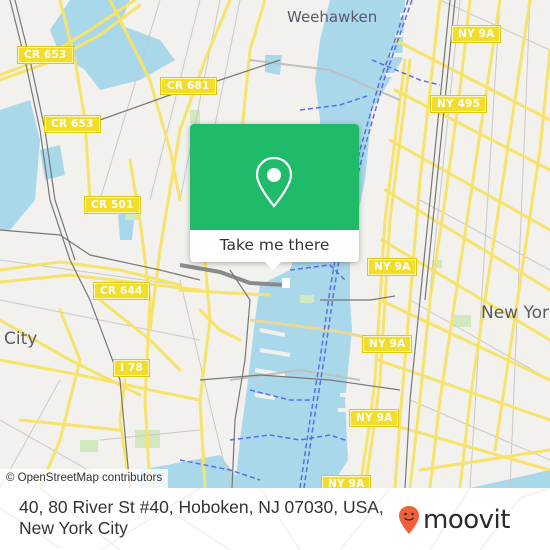 The height and width of the screenshot is (550, 550). Describe the element at coordinates (21, 339) in the screenshot. I see `place-label-jersey-city: City` at that location.